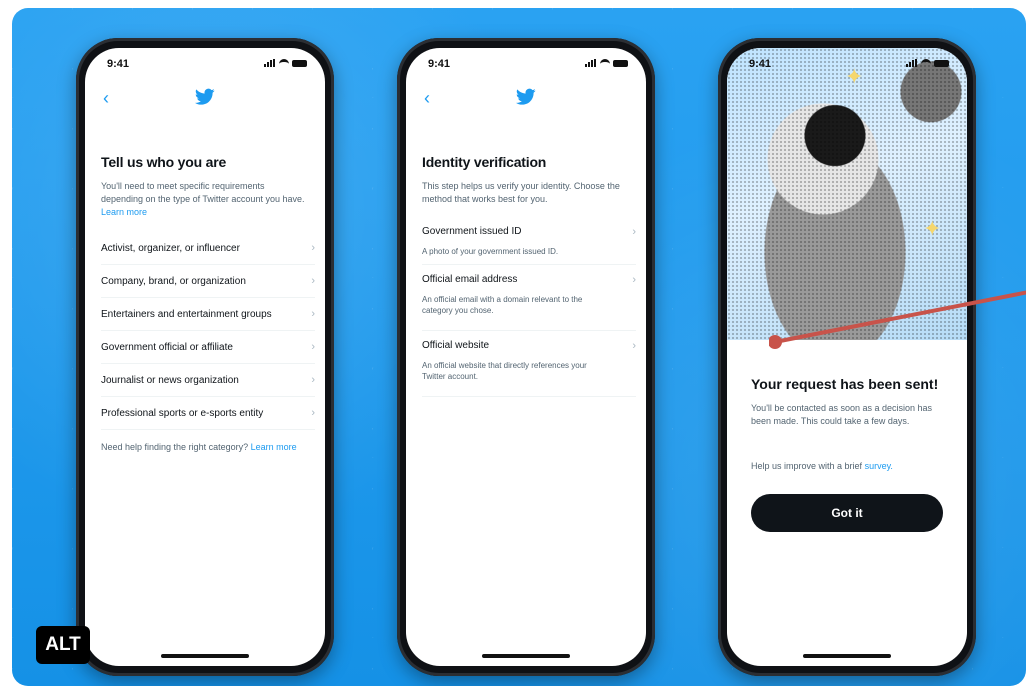 The height and width of the screenshot is (688, 1028). Describe the element at coordinates (164, 162) in the screenshot. I see `page-title: Tell us who you are` at that location.